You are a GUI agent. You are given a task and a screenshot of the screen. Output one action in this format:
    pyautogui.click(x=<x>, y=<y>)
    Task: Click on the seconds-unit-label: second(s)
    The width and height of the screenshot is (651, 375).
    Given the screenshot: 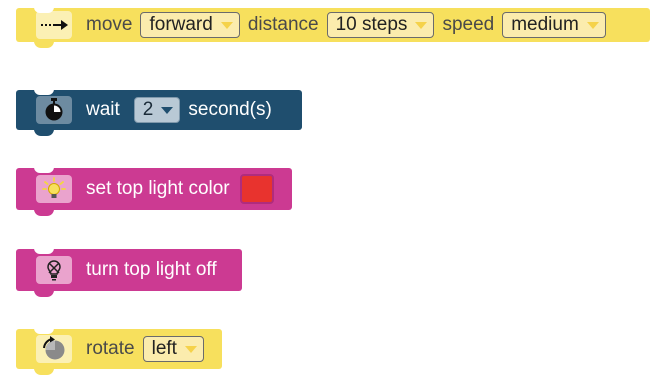 What is the action you would take?
    pyautogui.click(x=230, y=109)
    